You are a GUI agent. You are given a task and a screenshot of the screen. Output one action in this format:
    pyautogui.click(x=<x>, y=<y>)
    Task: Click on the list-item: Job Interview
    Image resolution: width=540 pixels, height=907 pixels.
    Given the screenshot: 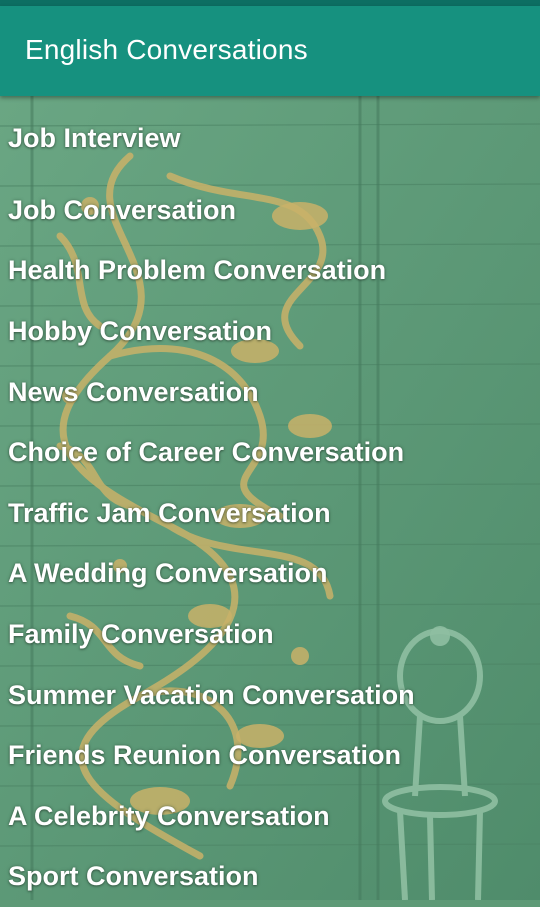 What is the action you would take?
    pyautogui.click(x=270, y=138)
    